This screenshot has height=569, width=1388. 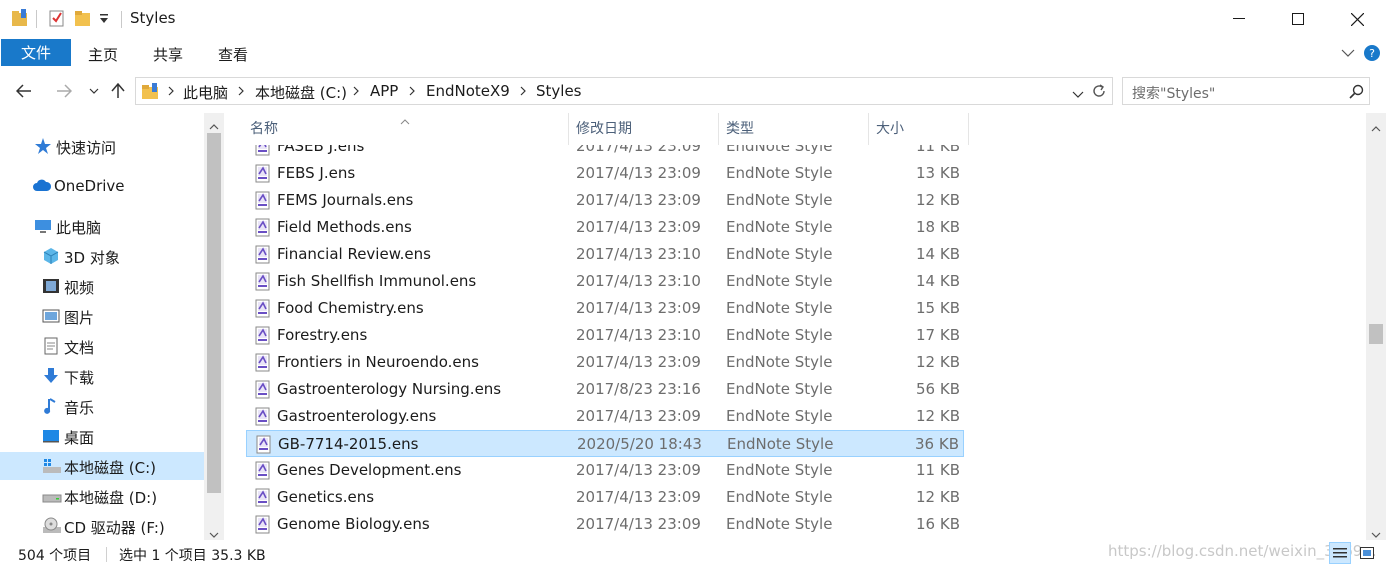 I want to click on help-icon: ?, so click(x=1372, y=53).